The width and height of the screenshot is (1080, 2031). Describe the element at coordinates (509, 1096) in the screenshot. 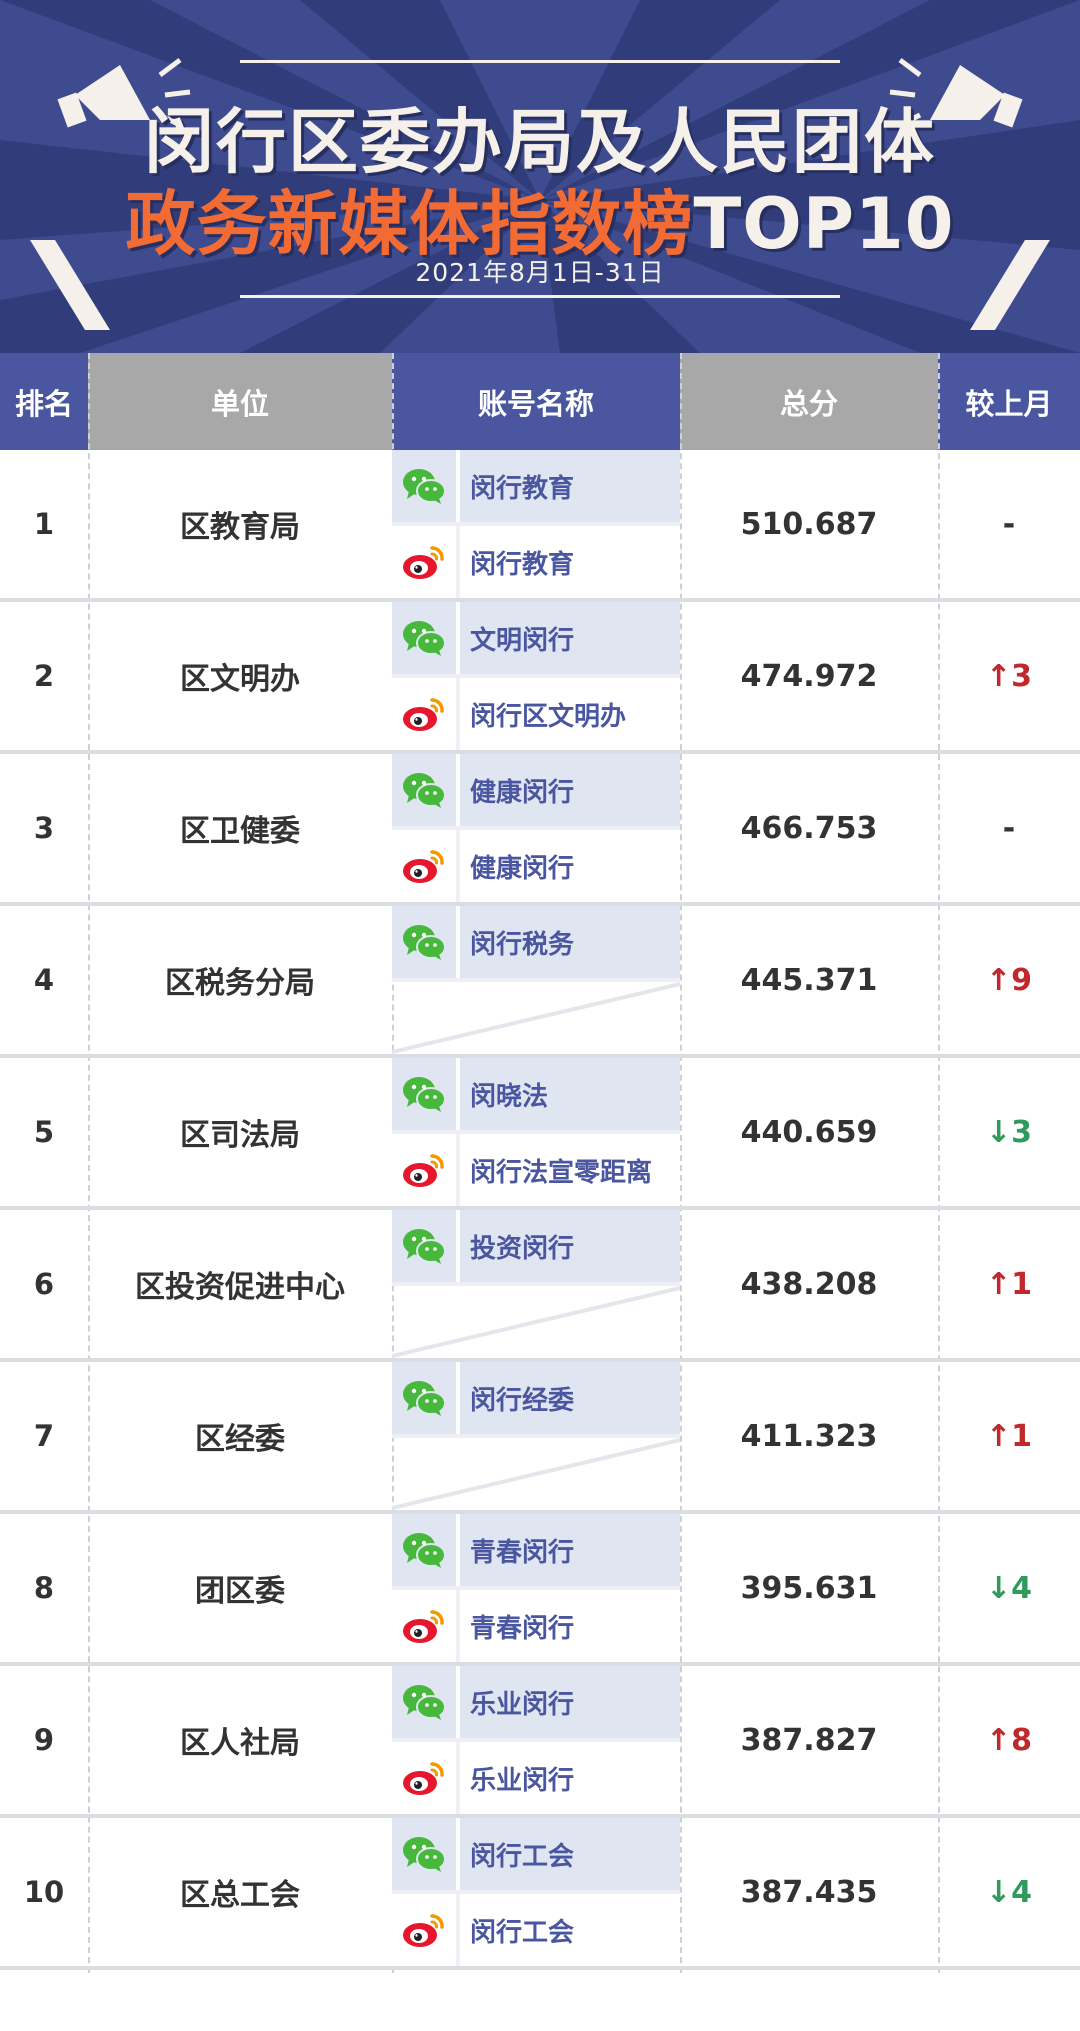

I see `wechat-account-name: 闵晓法` at that location.